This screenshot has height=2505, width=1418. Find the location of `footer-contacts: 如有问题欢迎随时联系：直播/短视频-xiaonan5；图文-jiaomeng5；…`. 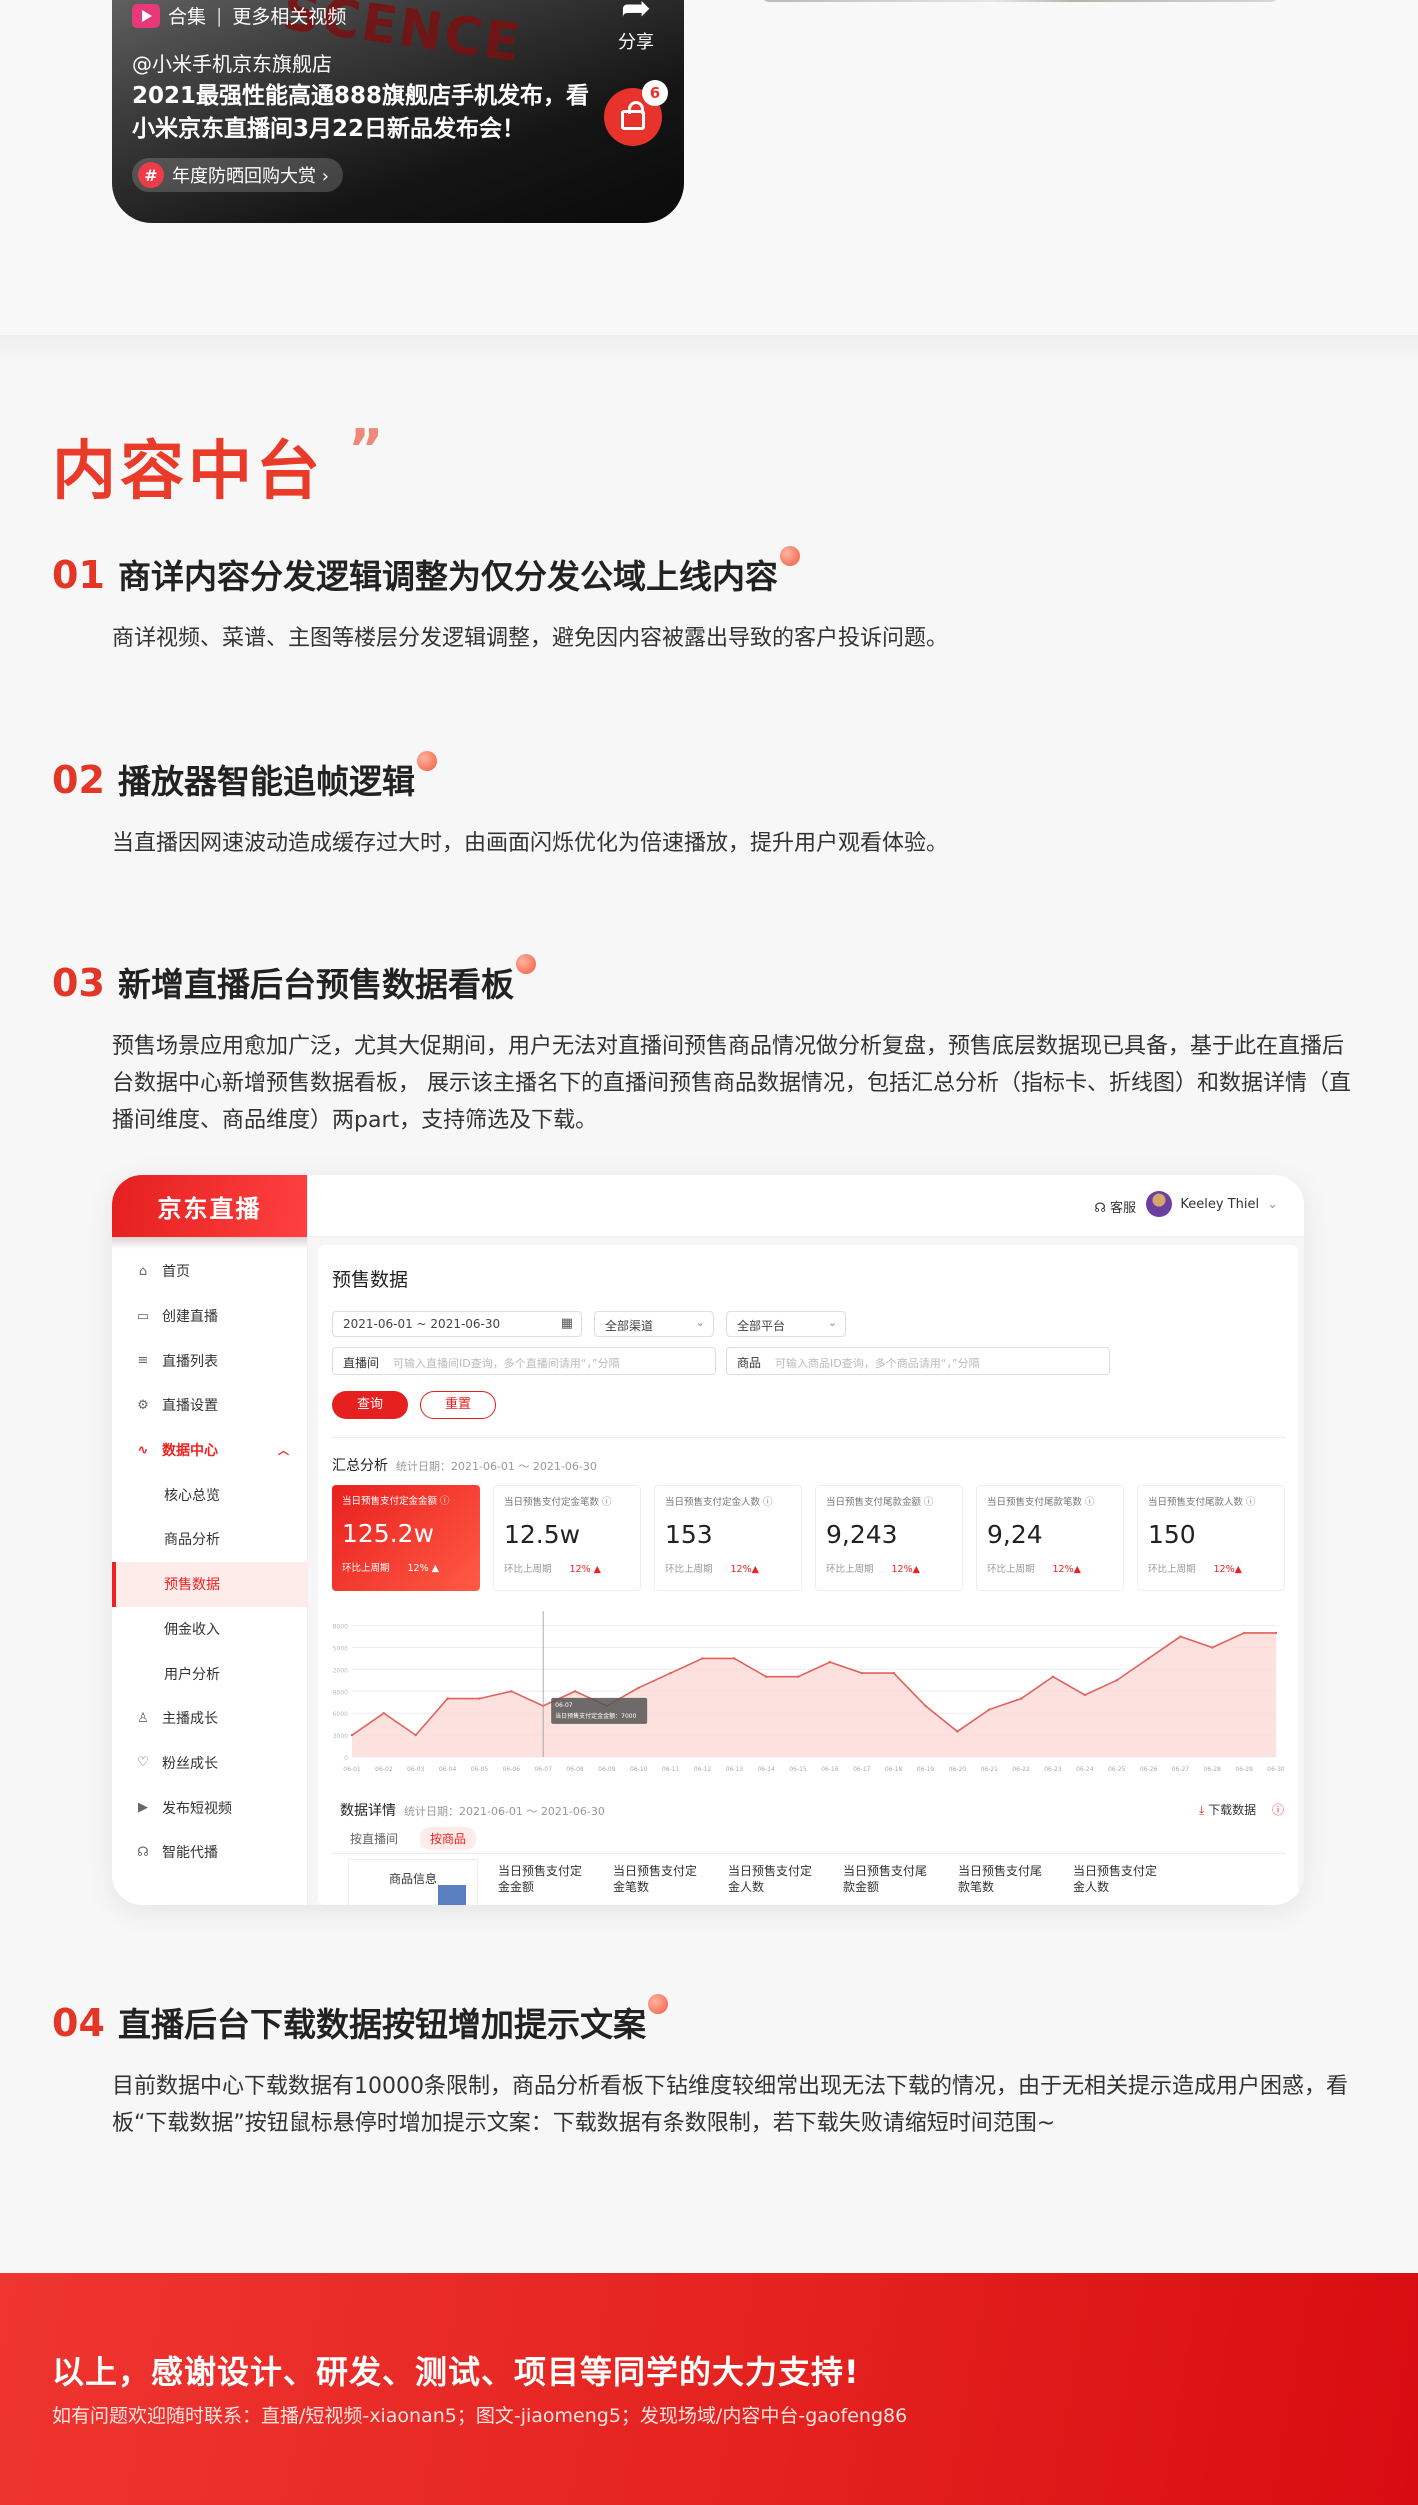

footer-contacts: 如有问题欢迎随时联系：直播/短视频-xiaonan5；图文-jiaomeng5；… is located at coordinates (480, 2416).